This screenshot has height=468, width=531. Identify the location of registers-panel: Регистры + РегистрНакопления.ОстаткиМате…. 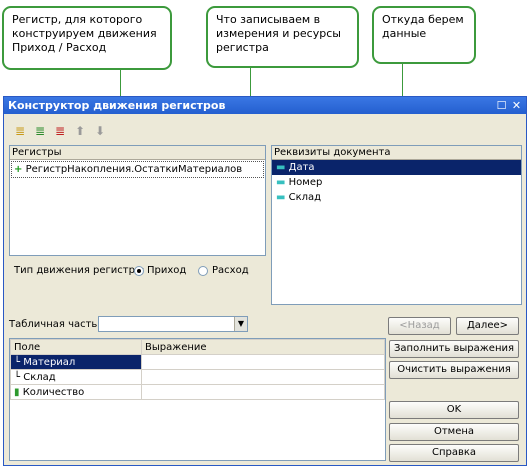
(137, 200).